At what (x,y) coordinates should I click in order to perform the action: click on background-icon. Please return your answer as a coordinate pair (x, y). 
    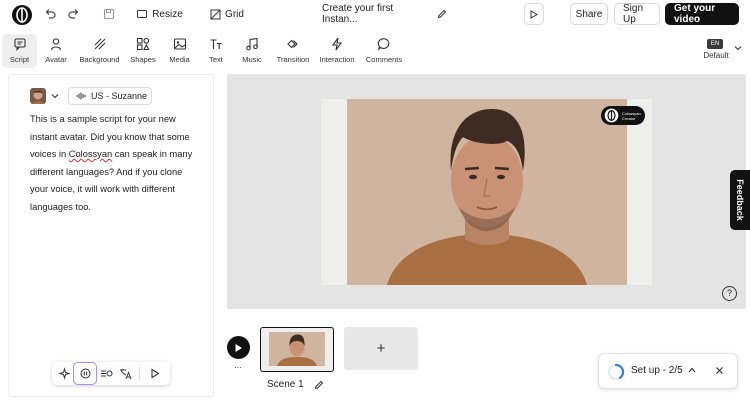
    Looking at the image, I should click on (99, 44).